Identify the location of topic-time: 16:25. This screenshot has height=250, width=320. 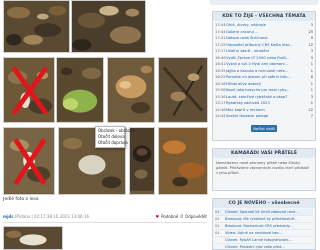
(220, 77).